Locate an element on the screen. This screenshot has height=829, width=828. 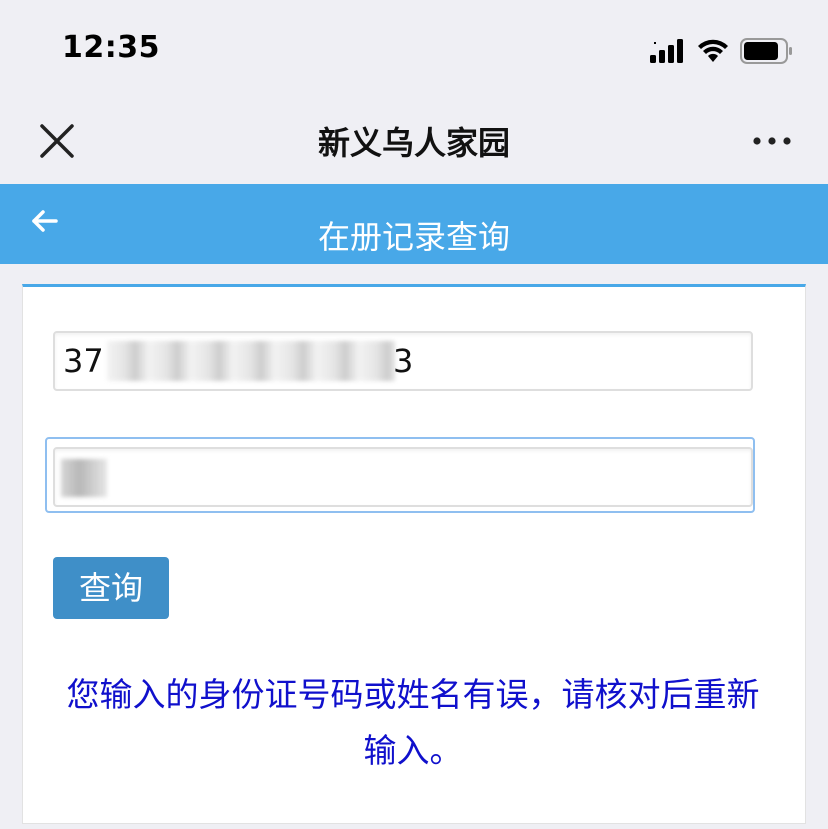
id-number-redaction is located at coordinates (251, 361).